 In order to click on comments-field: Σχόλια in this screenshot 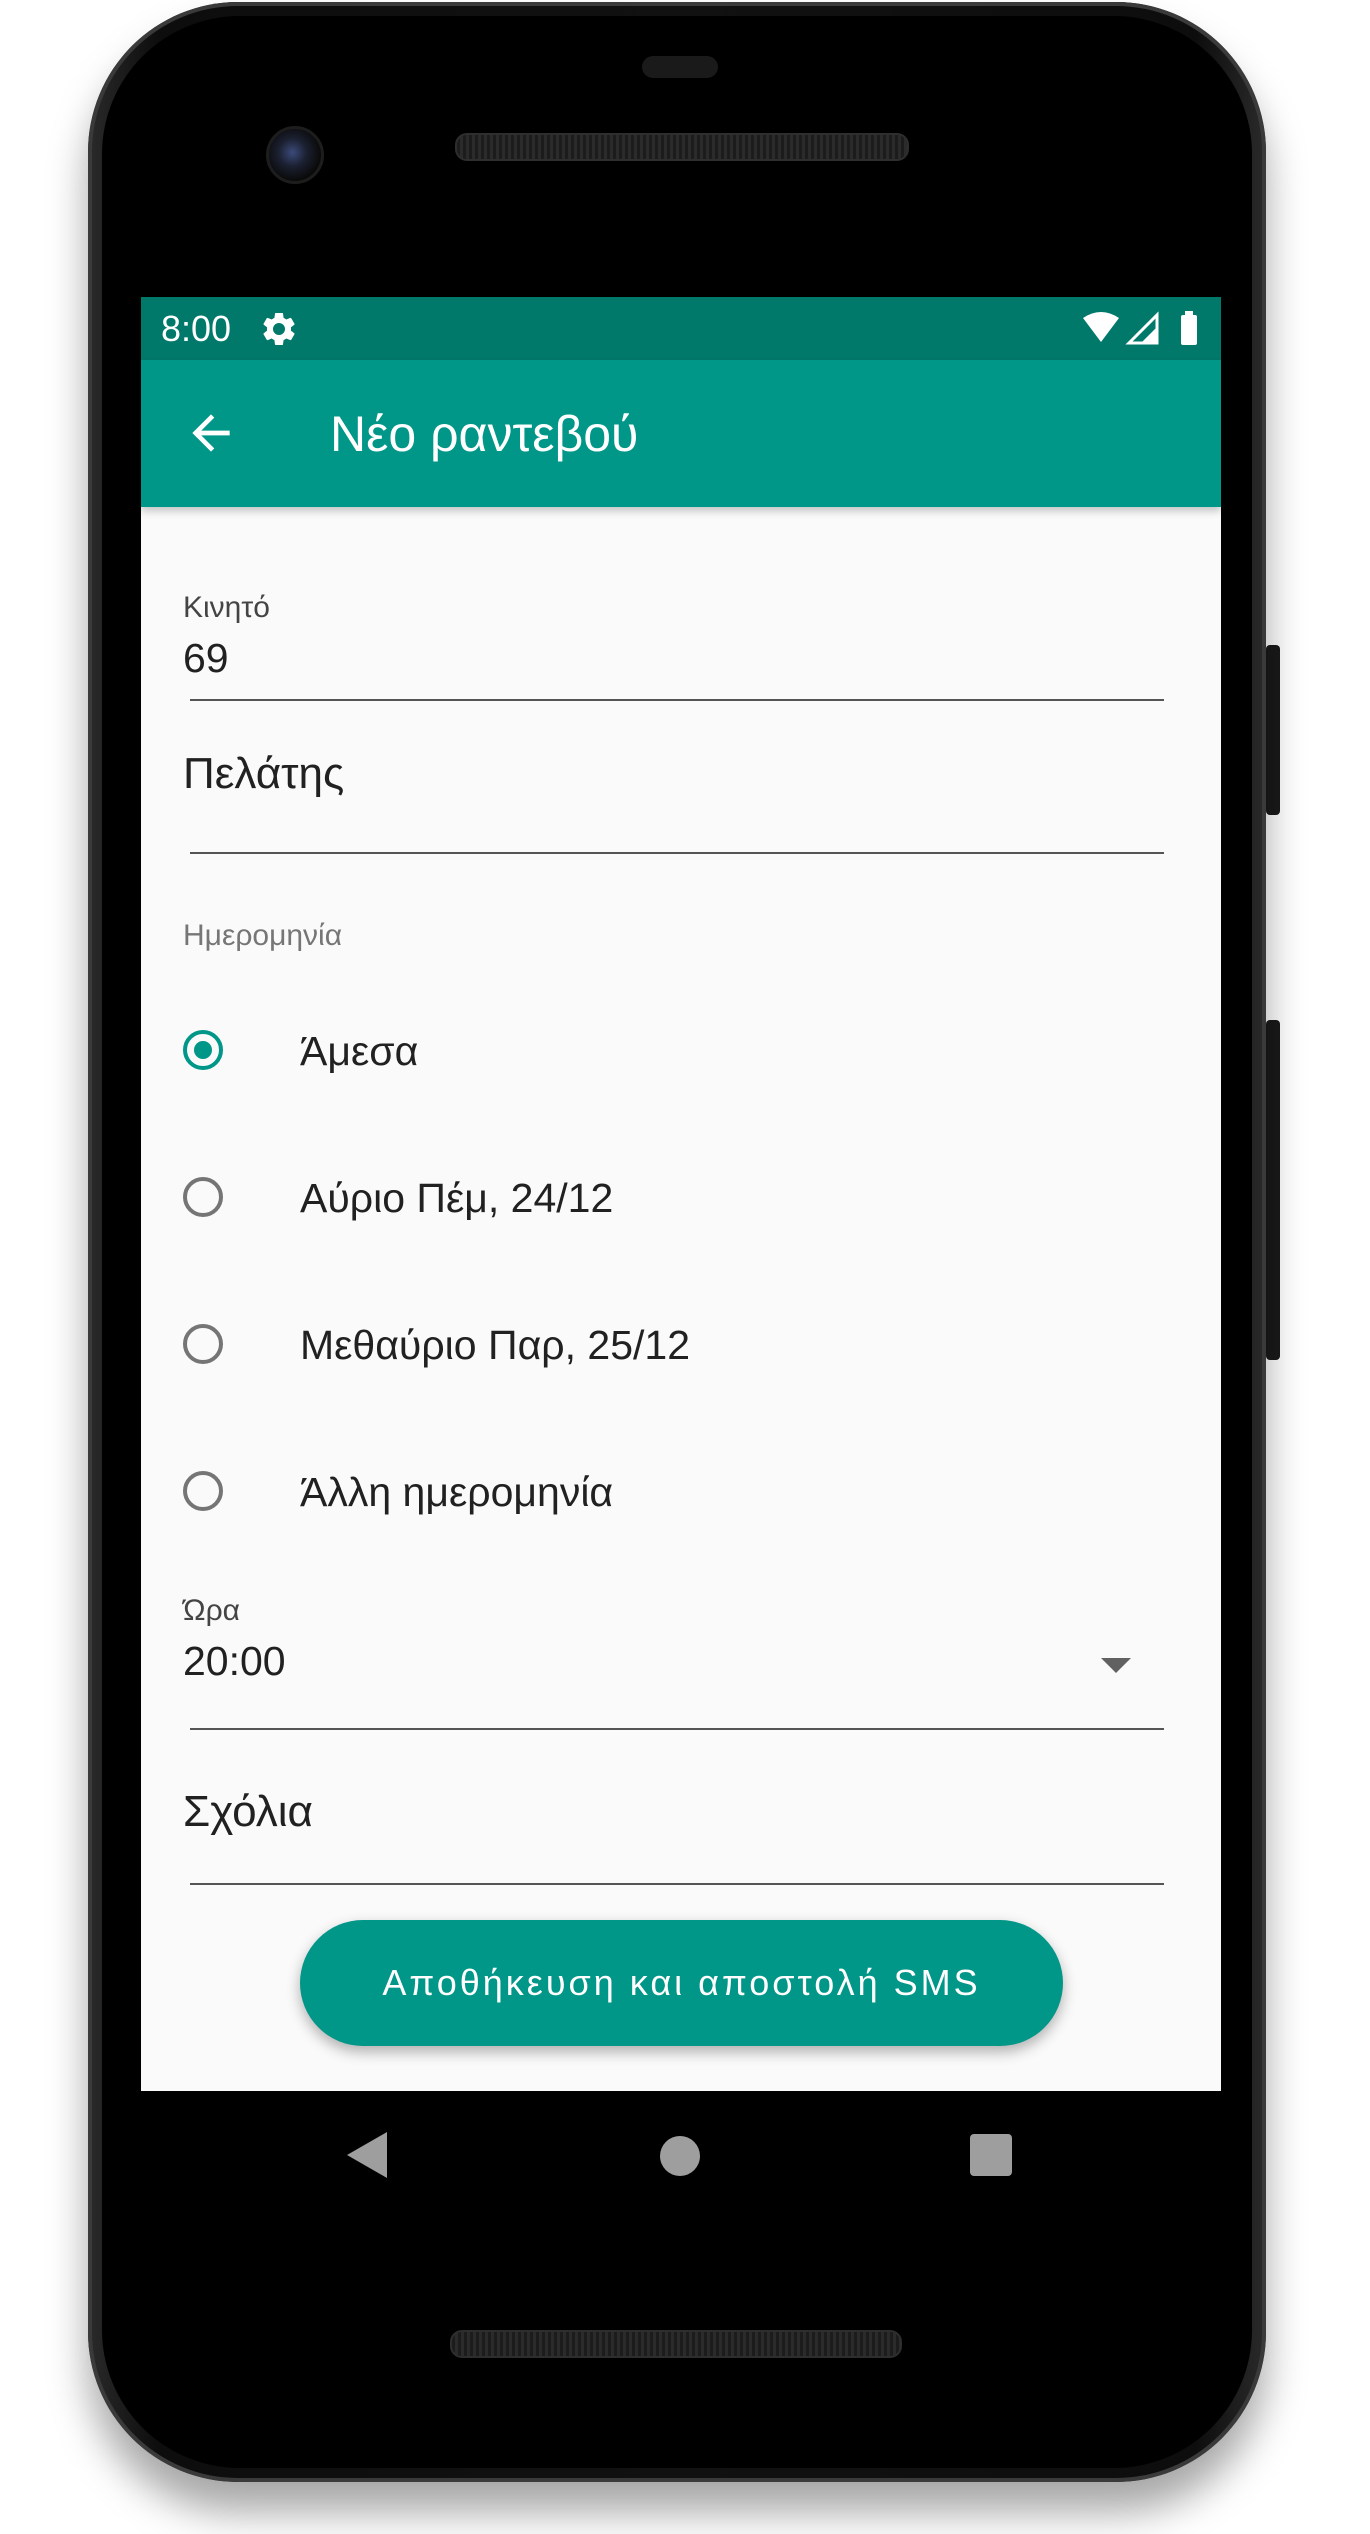, I will do `click(680, 1835)`.